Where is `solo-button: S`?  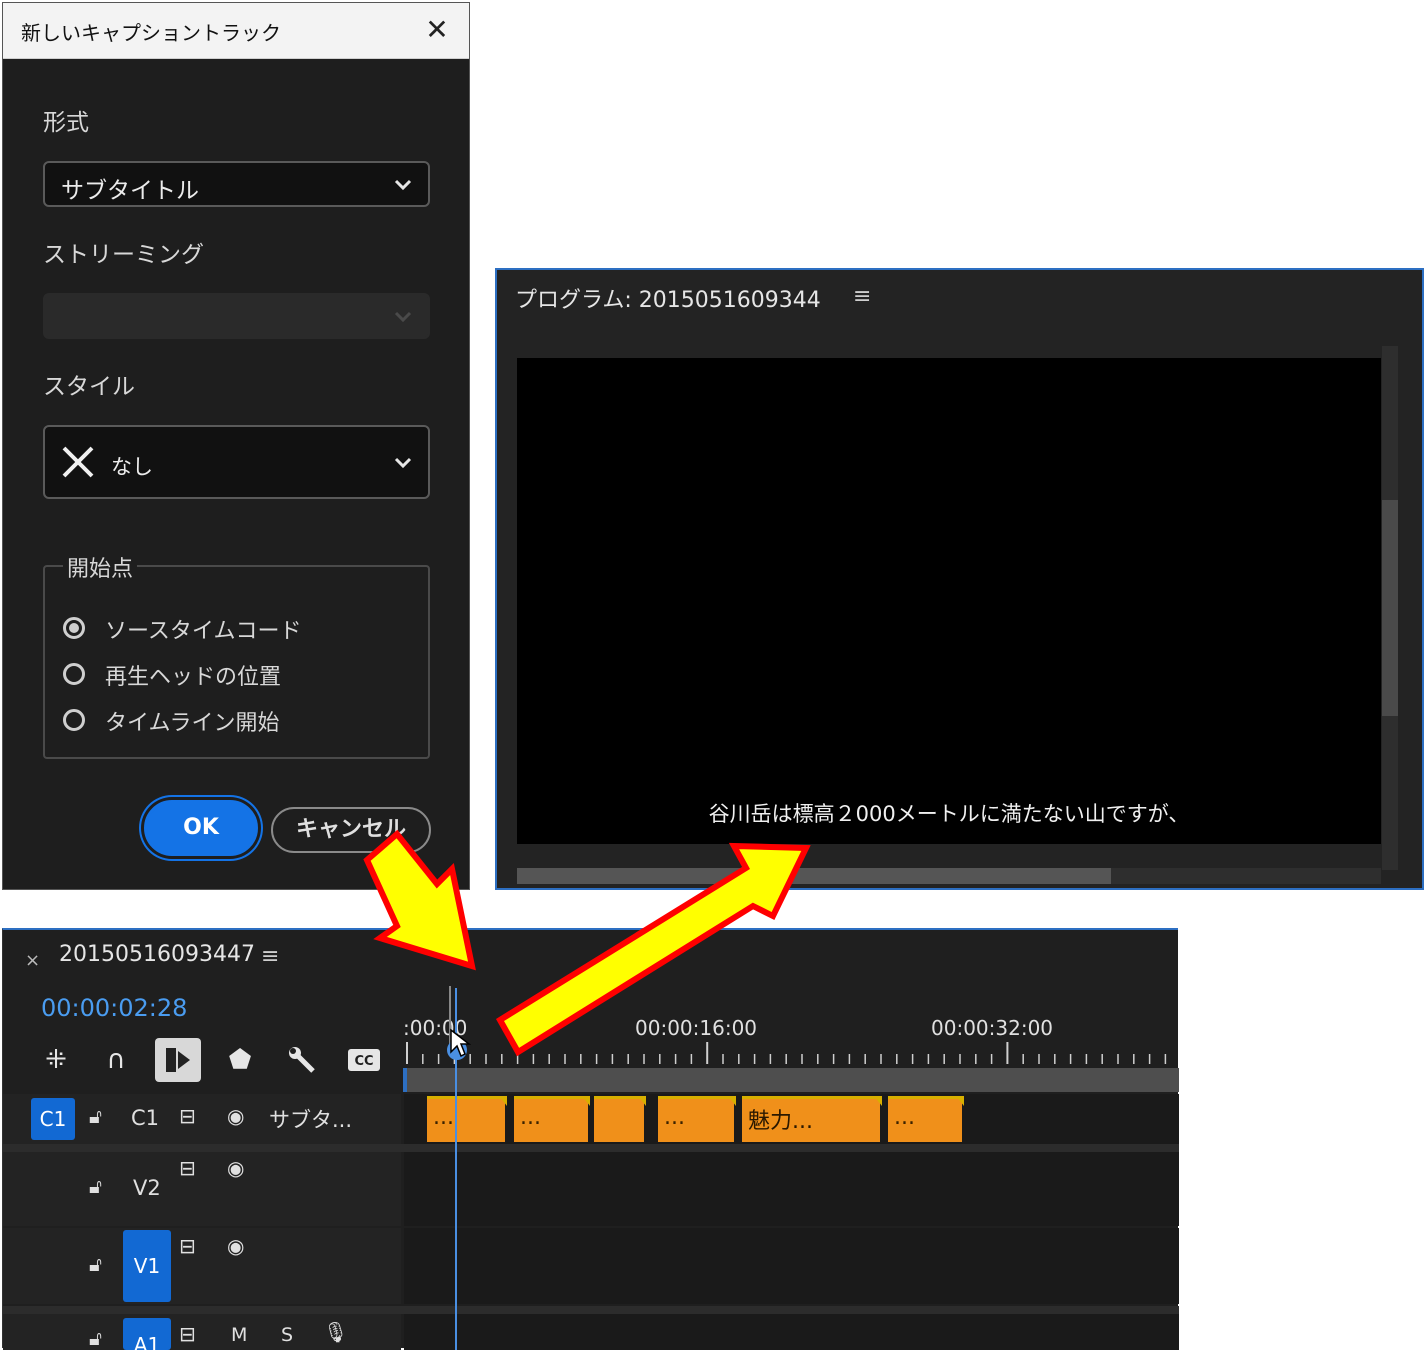 solo-button: S is located at coordinates (287, 1335).